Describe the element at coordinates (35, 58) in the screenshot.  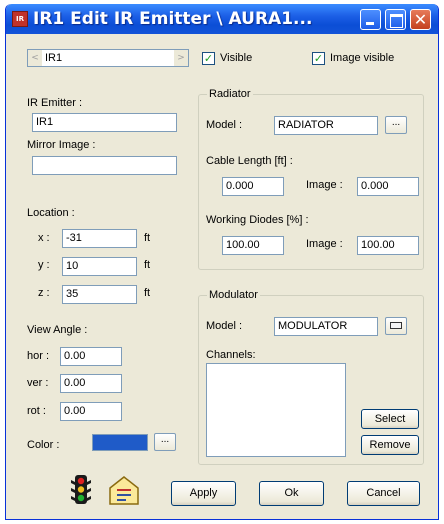
I see `previous-arrow-icon: <` at that location.